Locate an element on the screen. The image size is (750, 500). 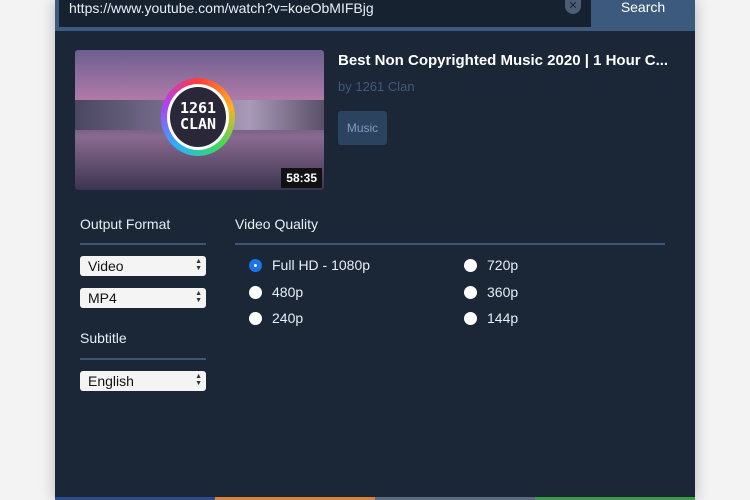
quality-radio-480p: 480p is located at coordinates (276, 292).